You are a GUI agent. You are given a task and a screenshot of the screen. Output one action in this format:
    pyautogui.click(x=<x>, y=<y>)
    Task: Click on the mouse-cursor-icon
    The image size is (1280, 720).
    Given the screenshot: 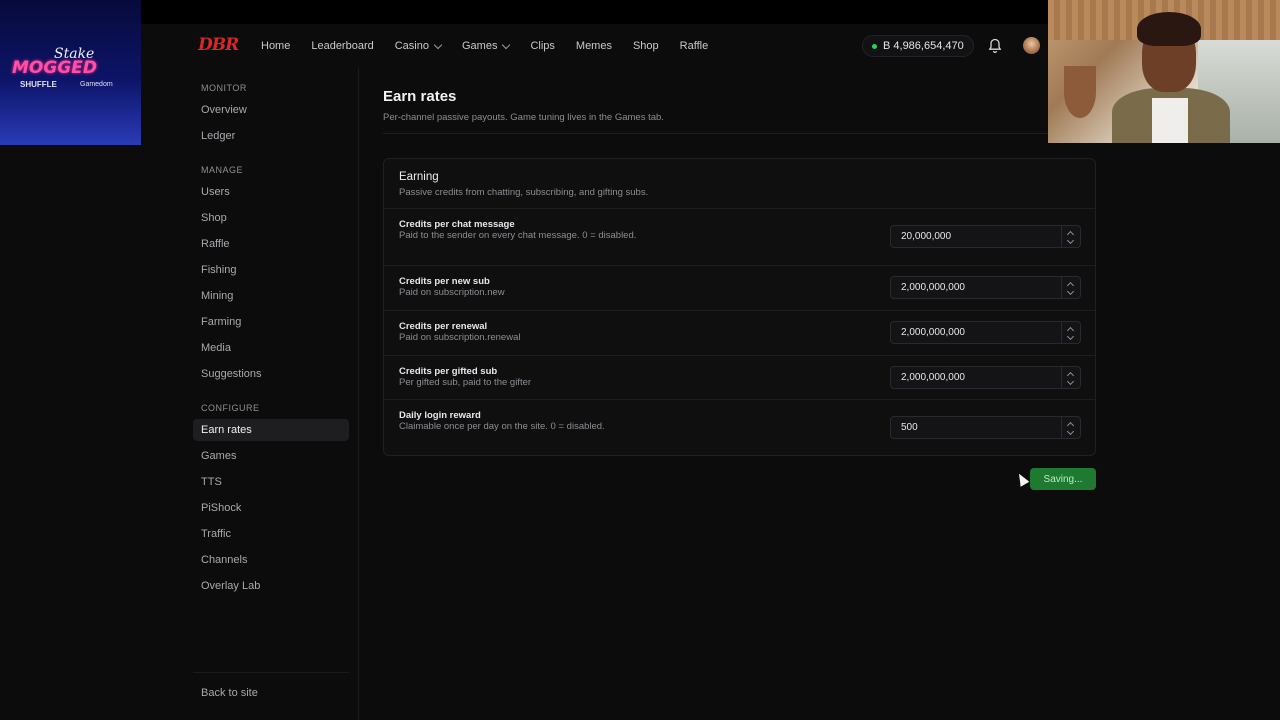 What is the action you would take?
    pyautogui.click(x=1022, y=479)
    